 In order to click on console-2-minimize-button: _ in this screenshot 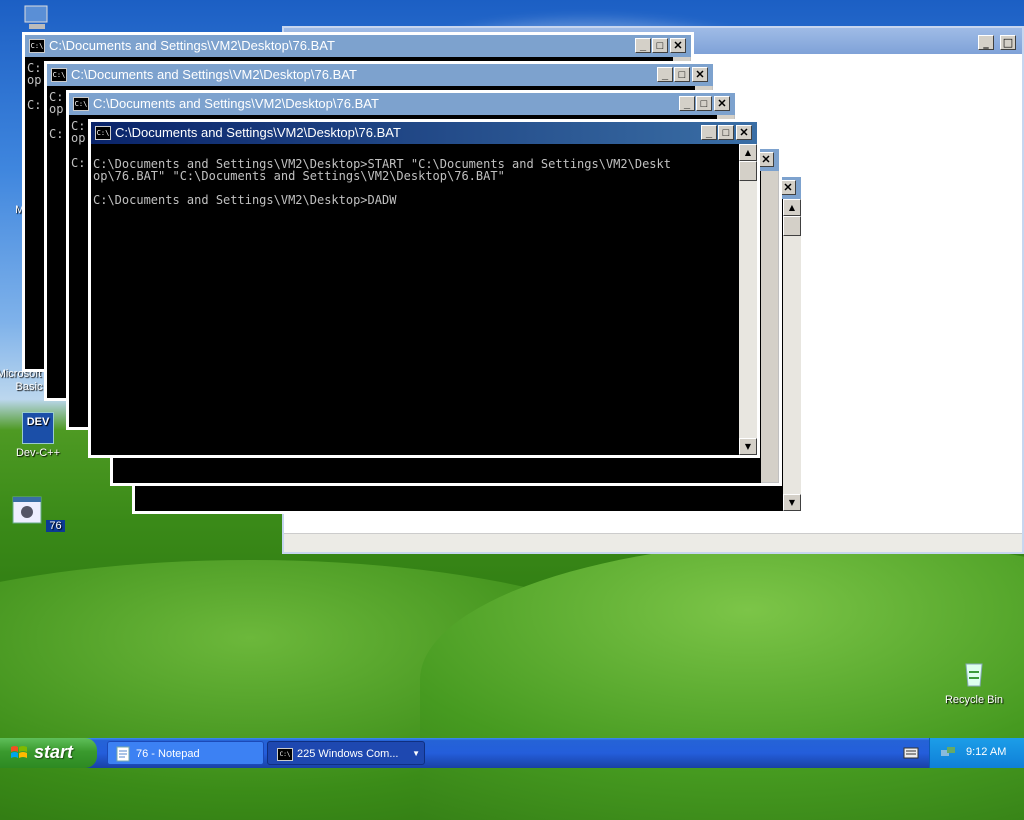, I will do `click(665, 74)`.